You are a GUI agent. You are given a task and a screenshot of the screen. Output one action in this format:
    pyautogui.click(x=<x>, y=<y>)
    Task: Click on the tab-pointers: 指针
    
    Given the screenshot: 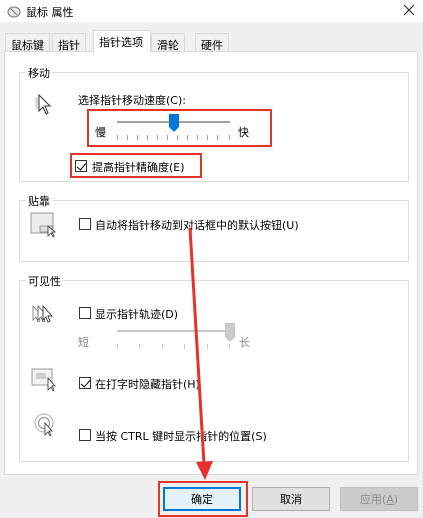 What is the action you would take?
    pyautogui.click(x=69, y=42)
    